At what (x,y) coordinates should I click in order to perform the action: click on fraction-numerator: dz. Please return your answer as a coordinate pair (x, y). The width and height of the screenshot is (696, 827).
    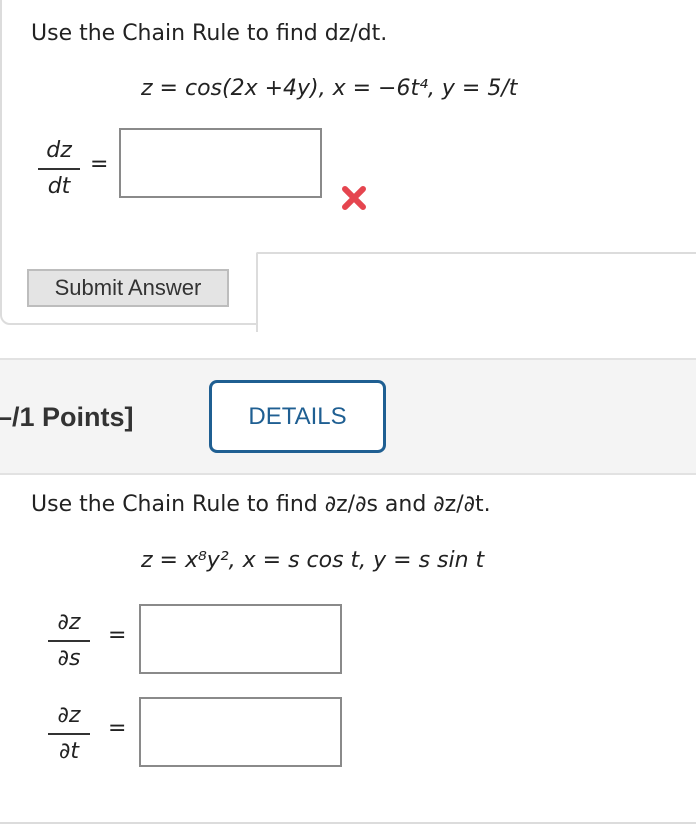
    Looking at the image, I should click on (59, 150).